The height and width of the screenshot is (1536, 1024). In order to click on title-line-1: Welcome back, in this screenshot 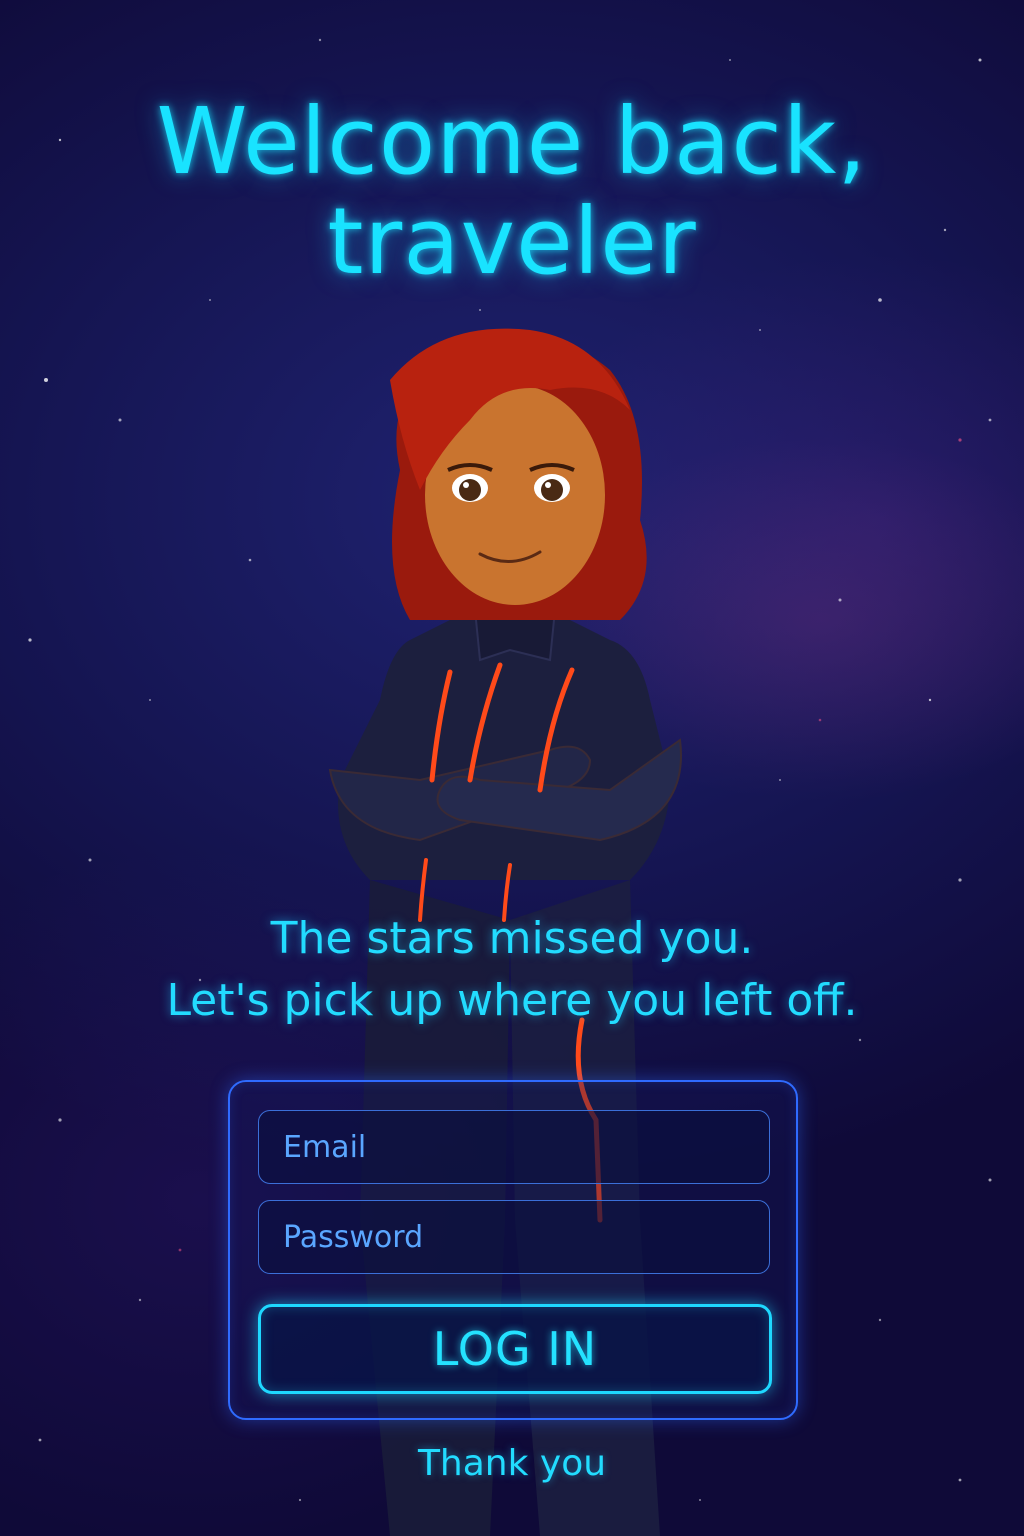, I will do `click(512, 141)`.